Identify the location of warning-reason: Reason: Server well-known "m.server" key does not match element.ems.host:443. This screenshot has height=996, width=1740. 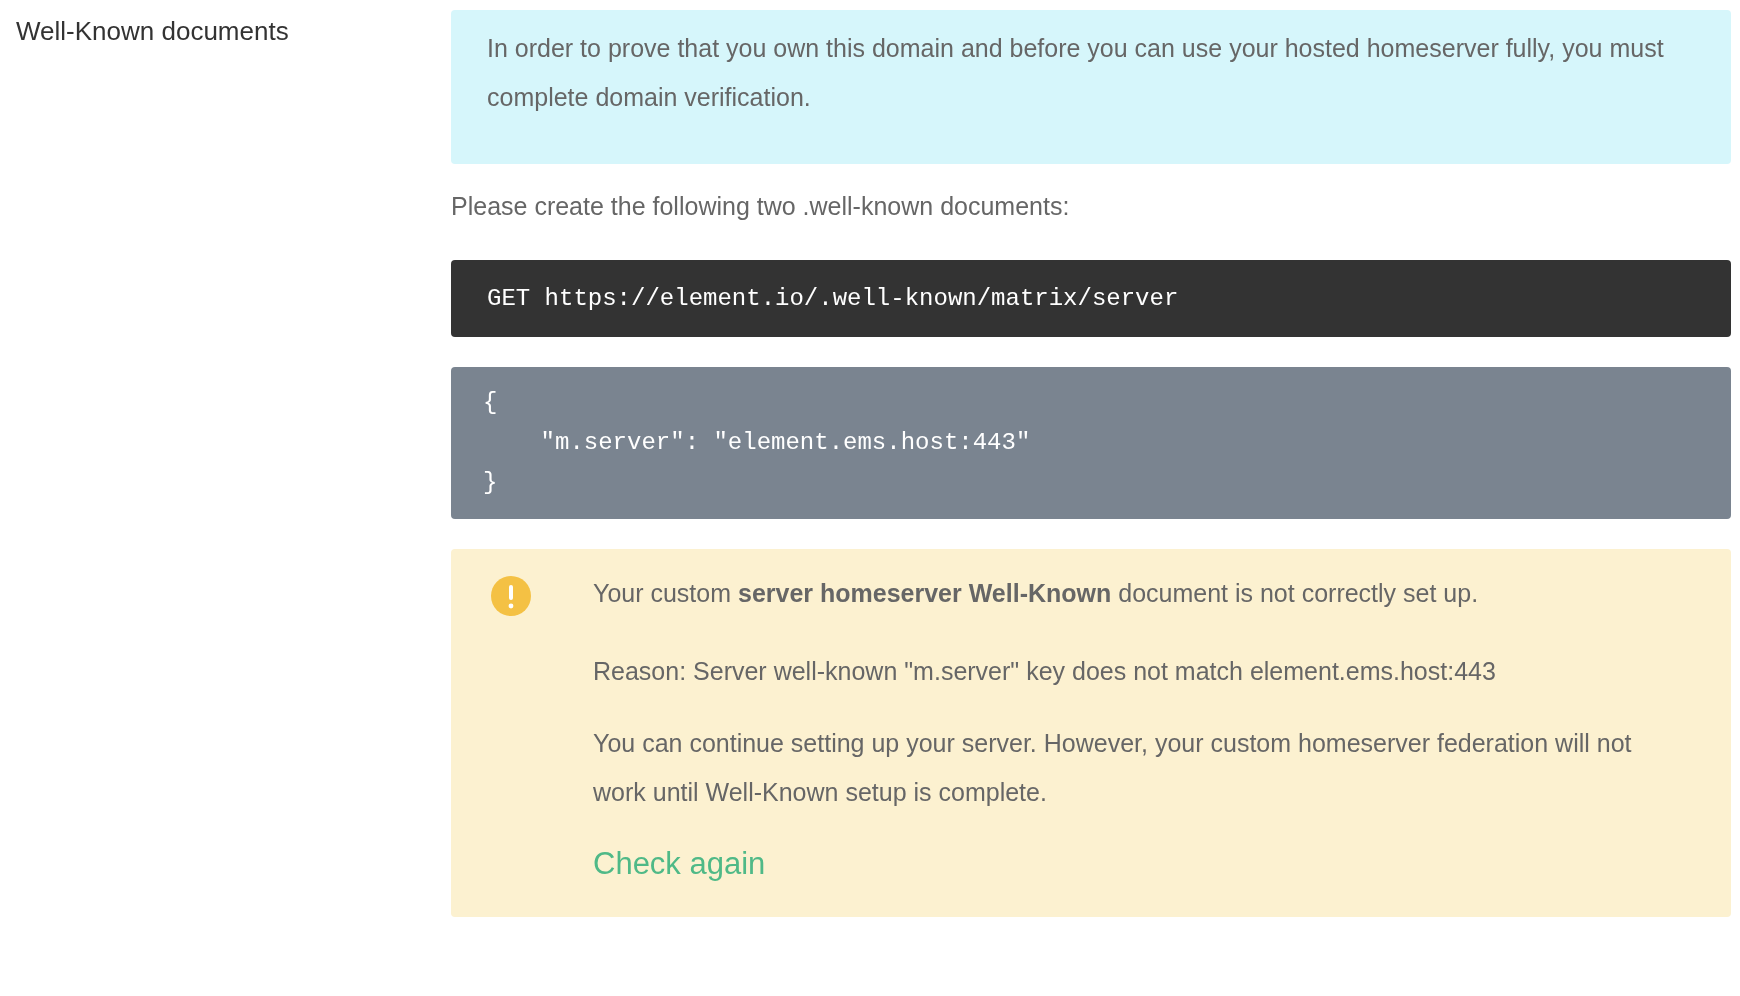
(1045, 671).